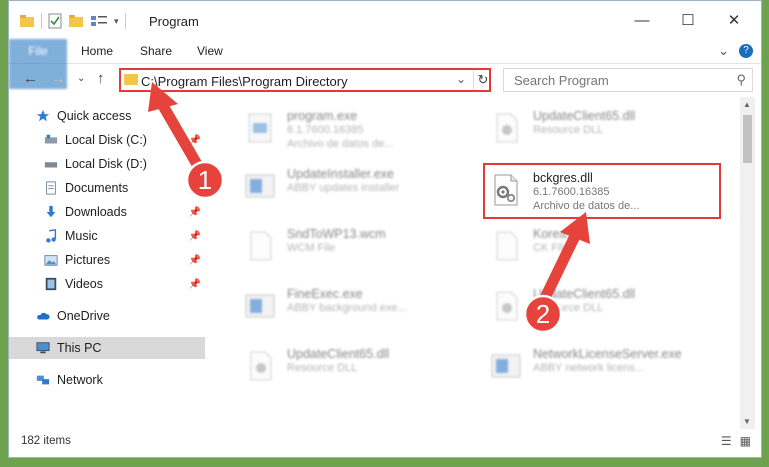  Describe the element at coordinates (107, 212) in the screenshot. I see `sidebar-item-downloads: Downloads 📌` at that location.